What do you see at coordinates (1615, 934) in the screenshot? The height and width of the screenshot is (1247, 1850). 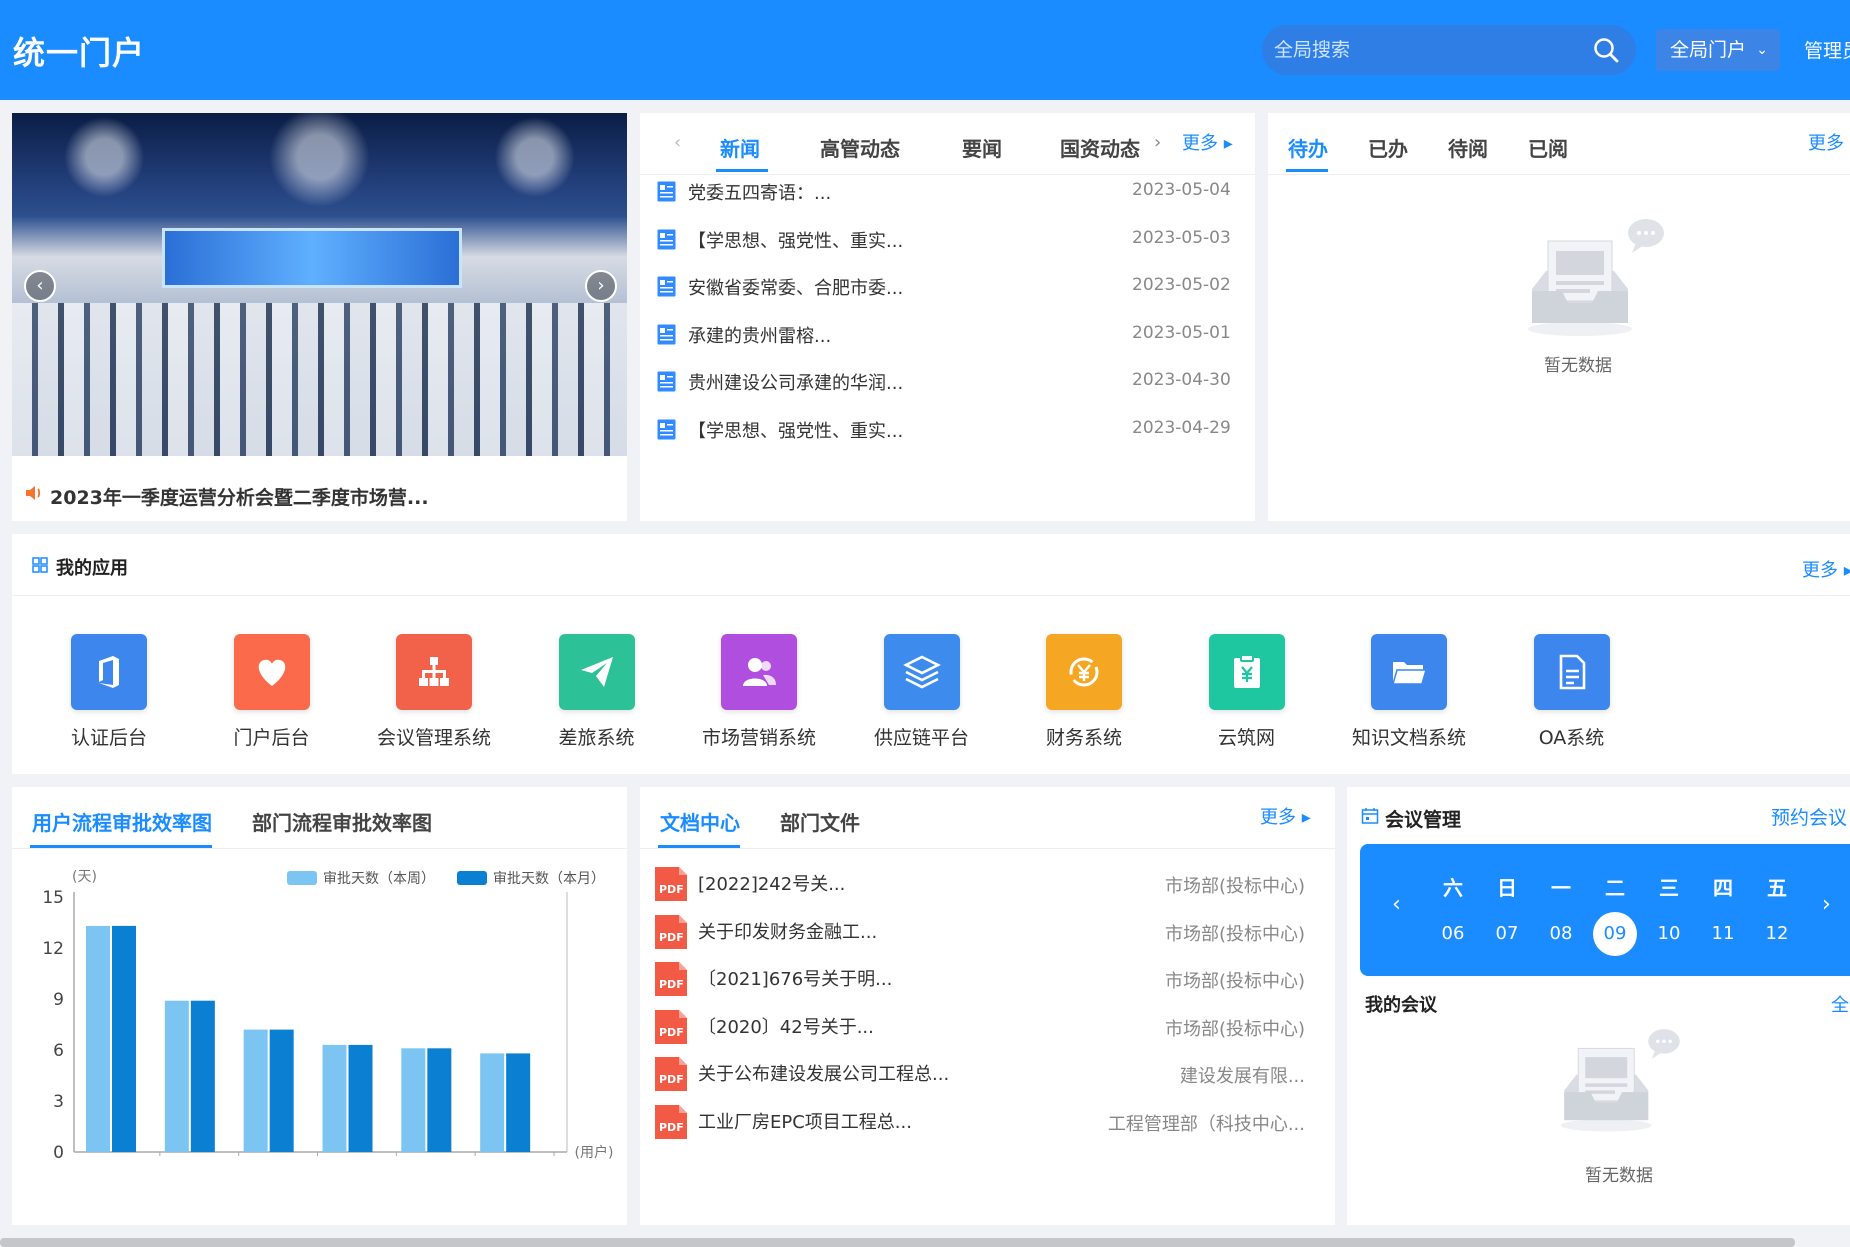 I see `calendar-day: 09` at bounding box center [1615, 934].